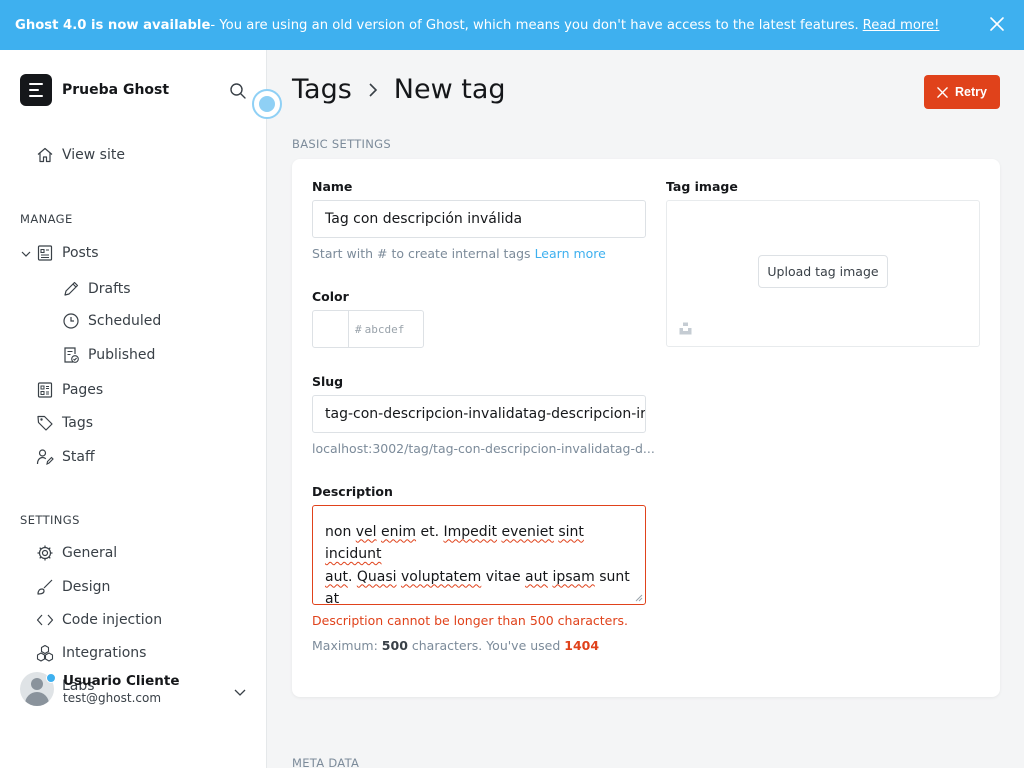 This screenshot has height=768, width=1024. What do you see at coordinates (45, 457) in the screenshot?
I see `staff-icon` at bounding box center [45, 457].